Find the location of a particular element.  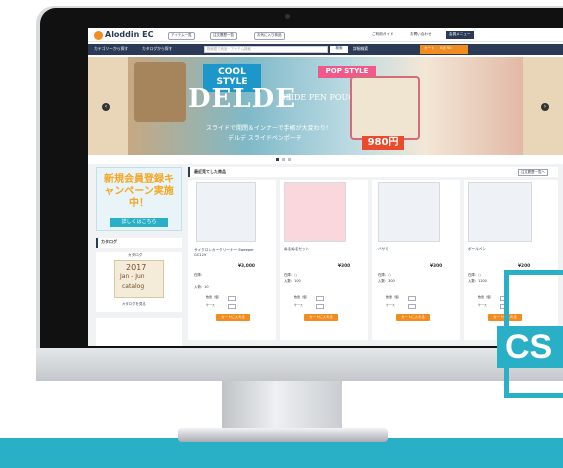

promo-detail-button: 詳しくはこちら is located at coordinates (139, 222).